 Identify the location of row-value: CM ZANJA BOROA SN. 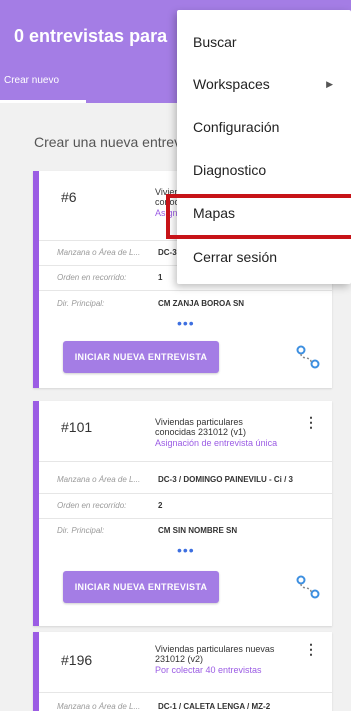
(201, 303).